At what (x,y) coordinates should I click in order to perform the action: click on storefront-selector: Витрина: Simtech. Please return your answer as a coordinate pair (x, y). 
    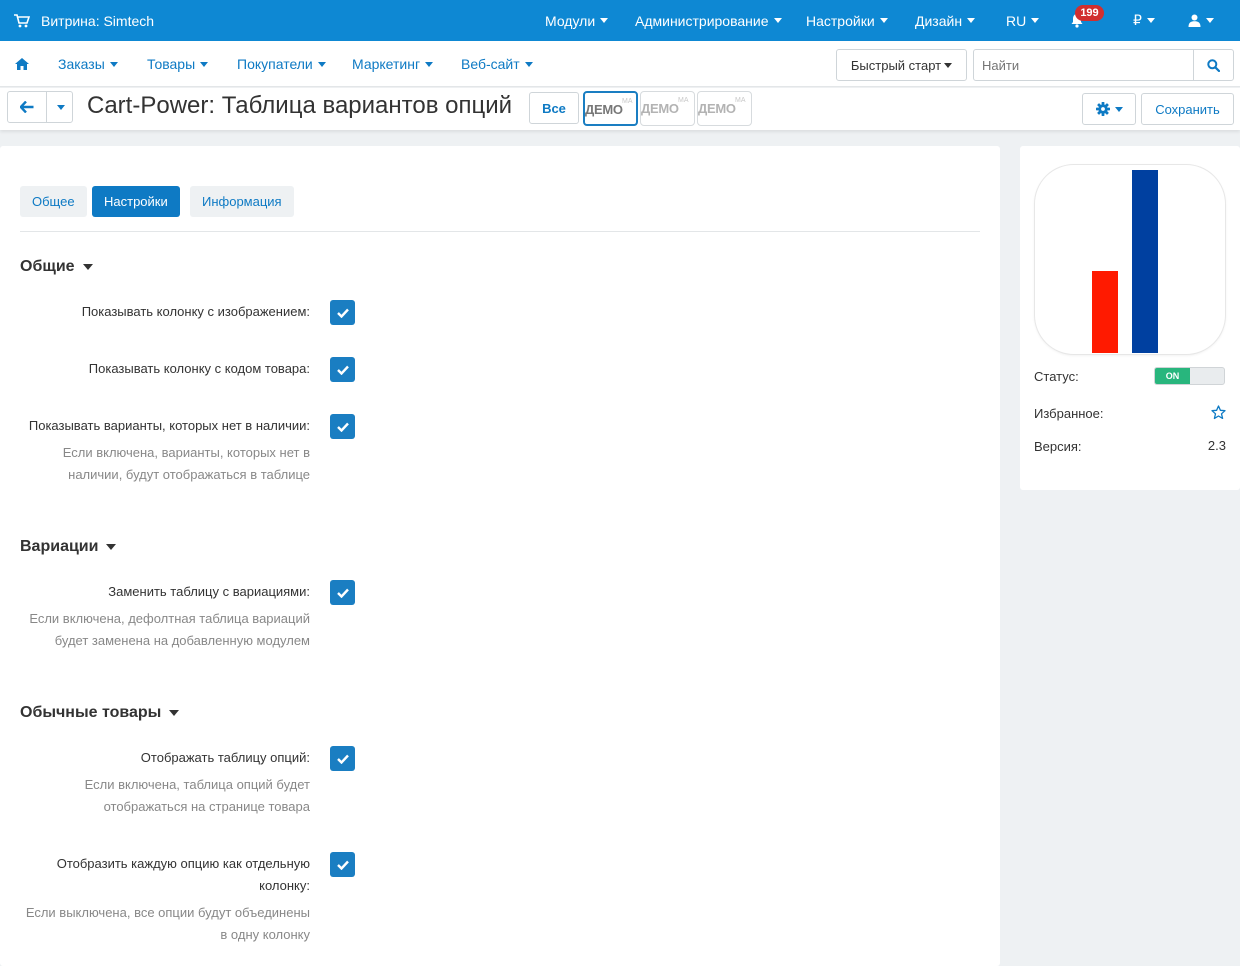
    Looking at the image, I should click on (84, 20).